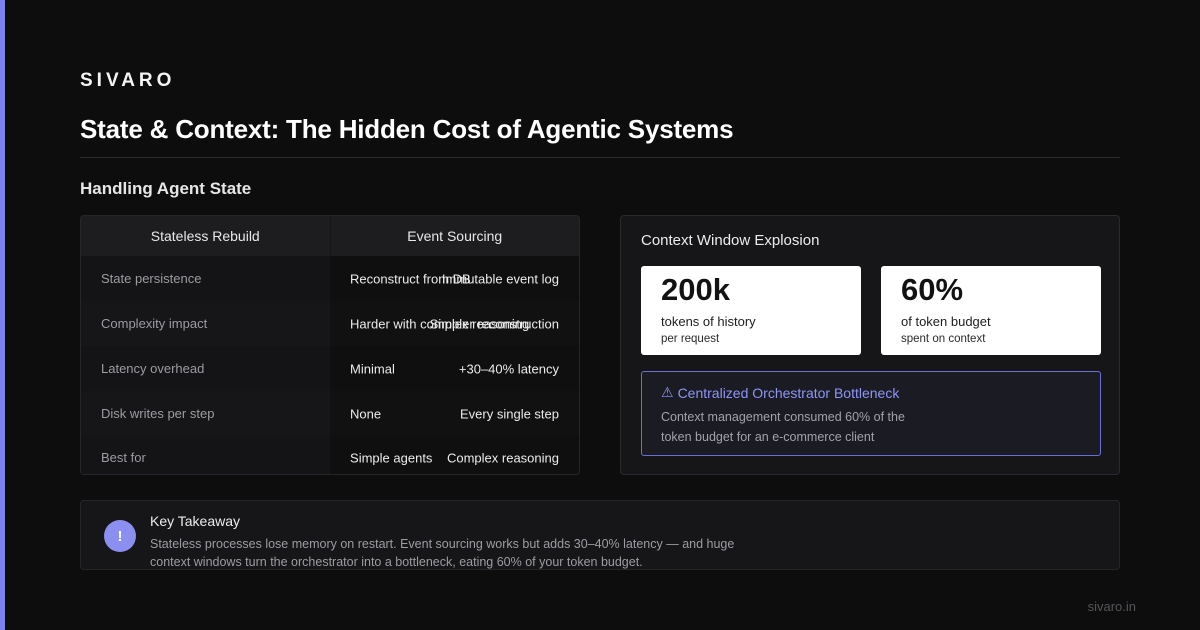 Image resolution: width=1200 pixels, height=630 pixels. I want to click on stat-card-budget: 60% of token budget spent on context, so click(991, 310).